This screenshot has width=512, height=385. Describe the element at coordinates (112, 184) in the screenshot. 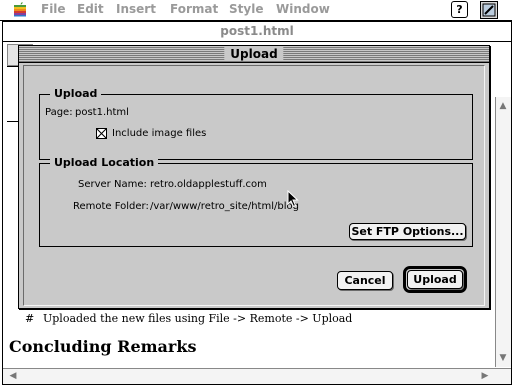

I see `server-name-label: Server Name:` at that location.